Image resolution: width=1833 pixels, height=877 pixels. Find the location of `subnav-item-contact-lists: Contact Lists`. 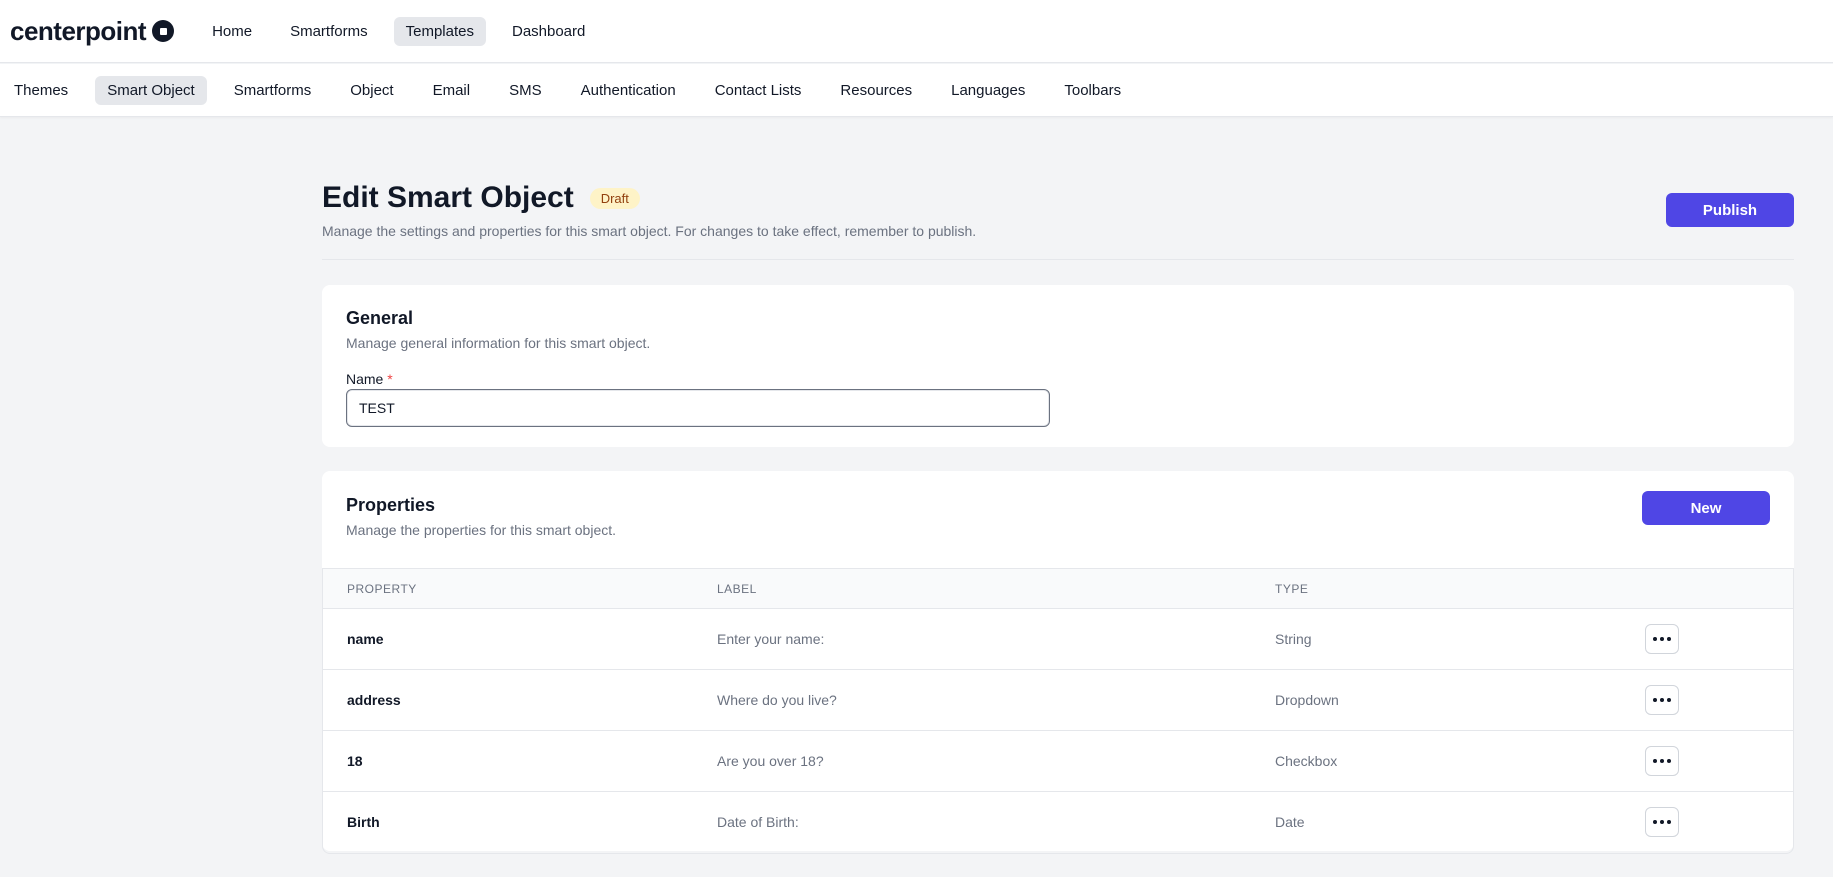

subnav-item-contact-lists: Contact Lists is located at coordinates (758, 90).